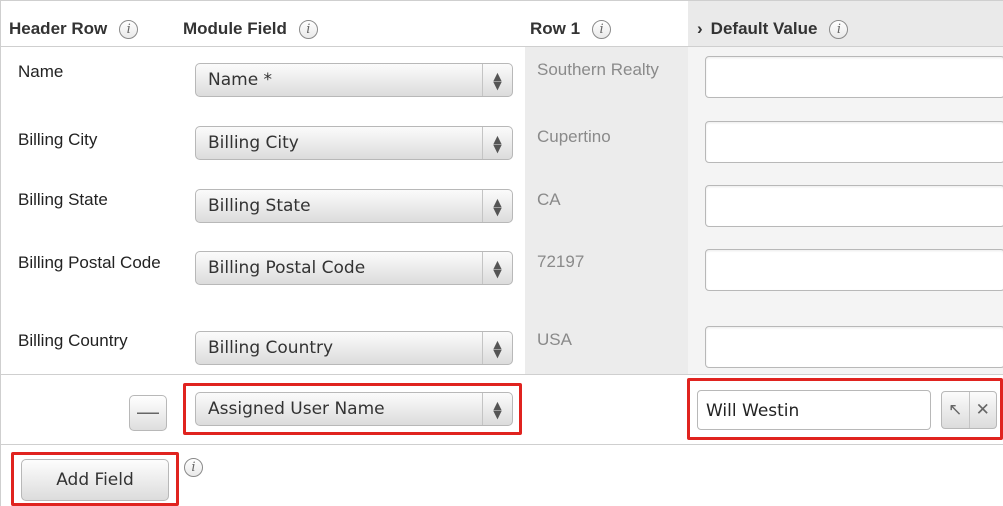 The height and width of the screenshot is (506, 1003). What do you see at coordinates (58, 139) in the screenshot?
I see `row-header-label: Billing City` at bounding box center [58, 139].